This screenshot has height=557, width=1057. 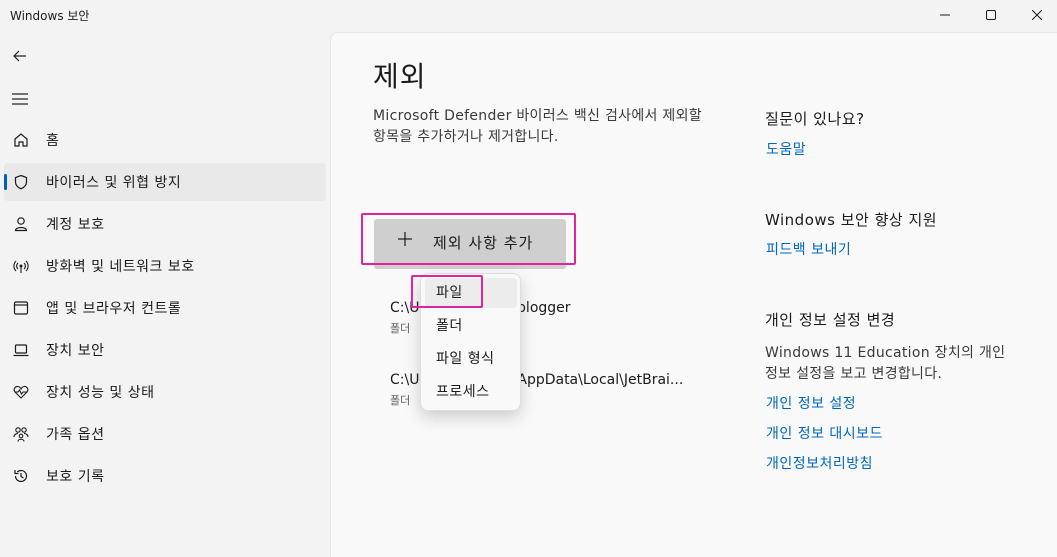 What do you see at coordinates (21, 140) in the screenshot?
I see `home-icon` at bounding box center [21, 140].